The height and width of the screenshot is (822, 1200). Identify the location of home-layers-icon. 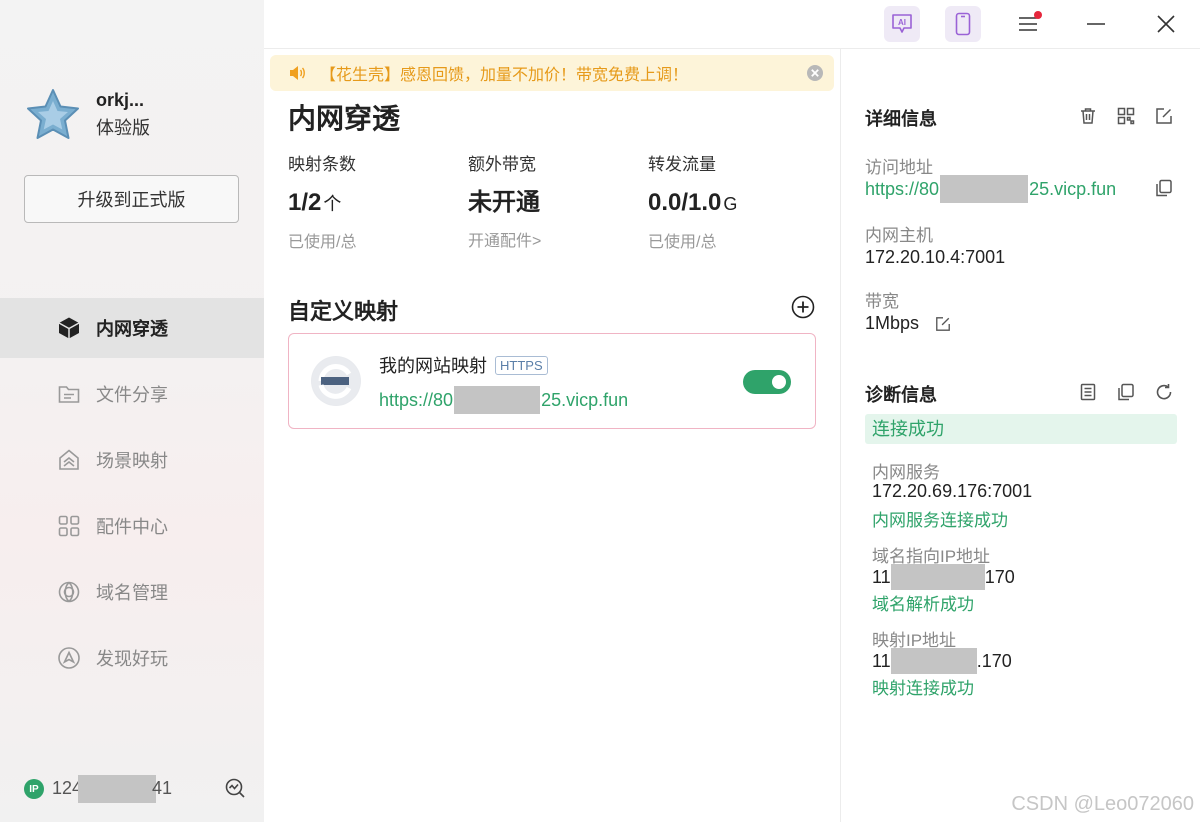
(69, 460).